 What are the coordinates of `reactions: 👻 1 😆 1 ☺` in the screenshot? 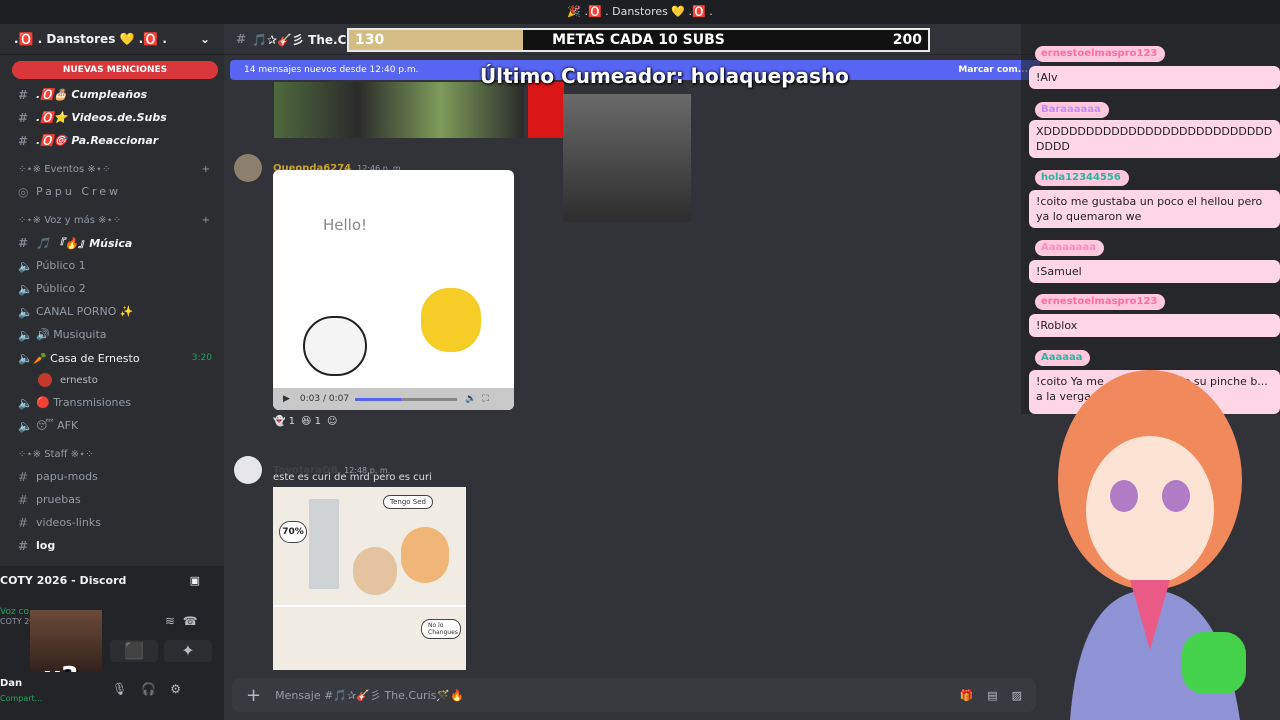 It's located at (305, 421).